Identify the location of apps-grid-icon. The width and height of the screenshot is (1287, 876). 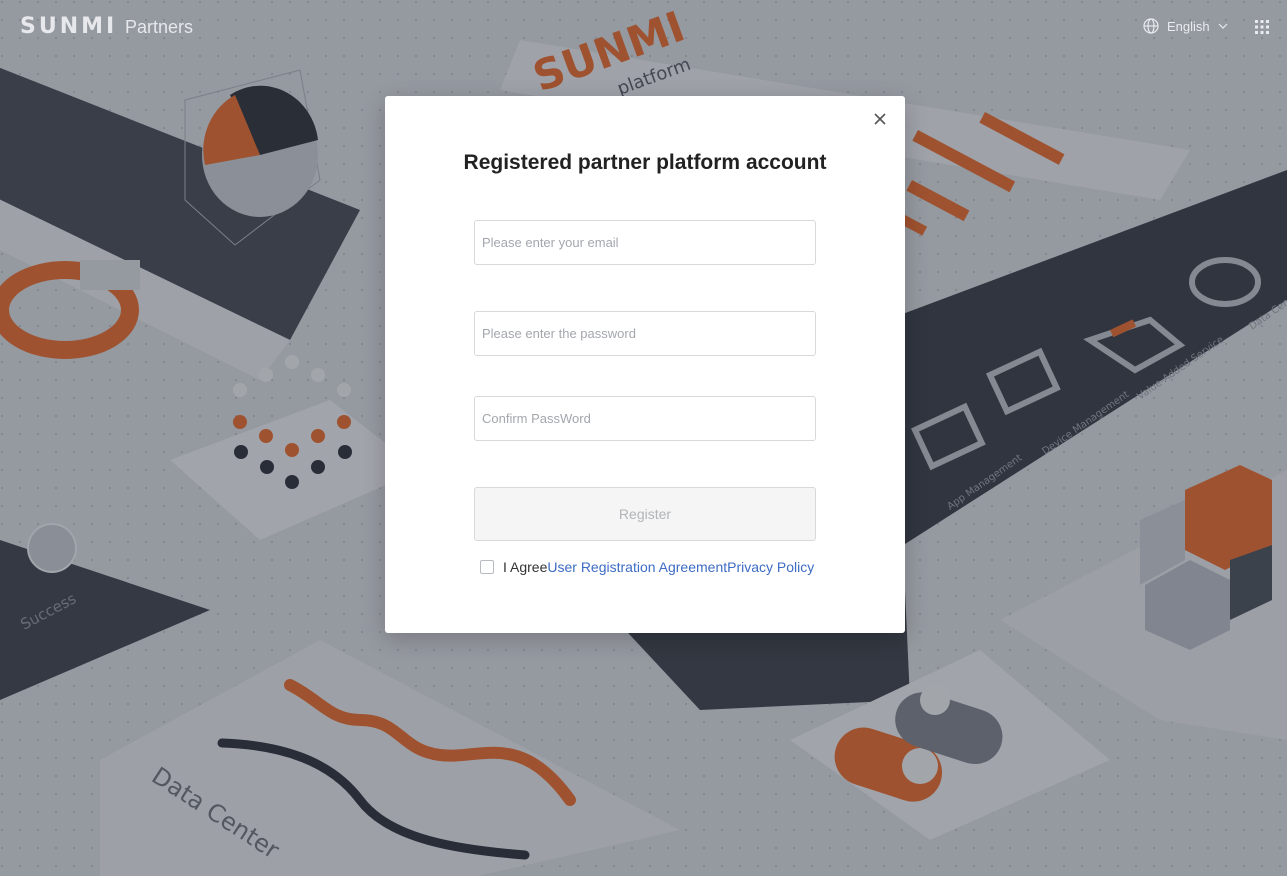
(1262, 27).